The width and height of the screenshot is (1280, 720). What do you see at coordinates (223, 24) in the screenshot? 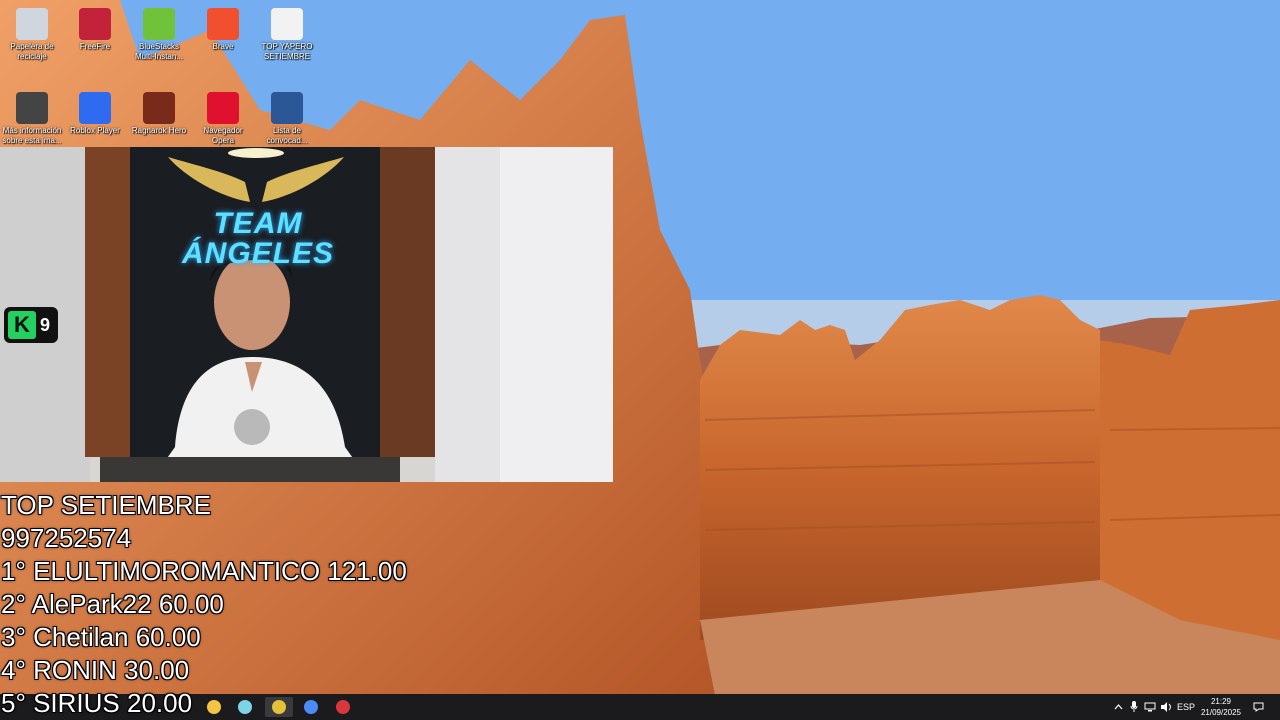
I see `brave-icon` at bounding box center [223, 24].